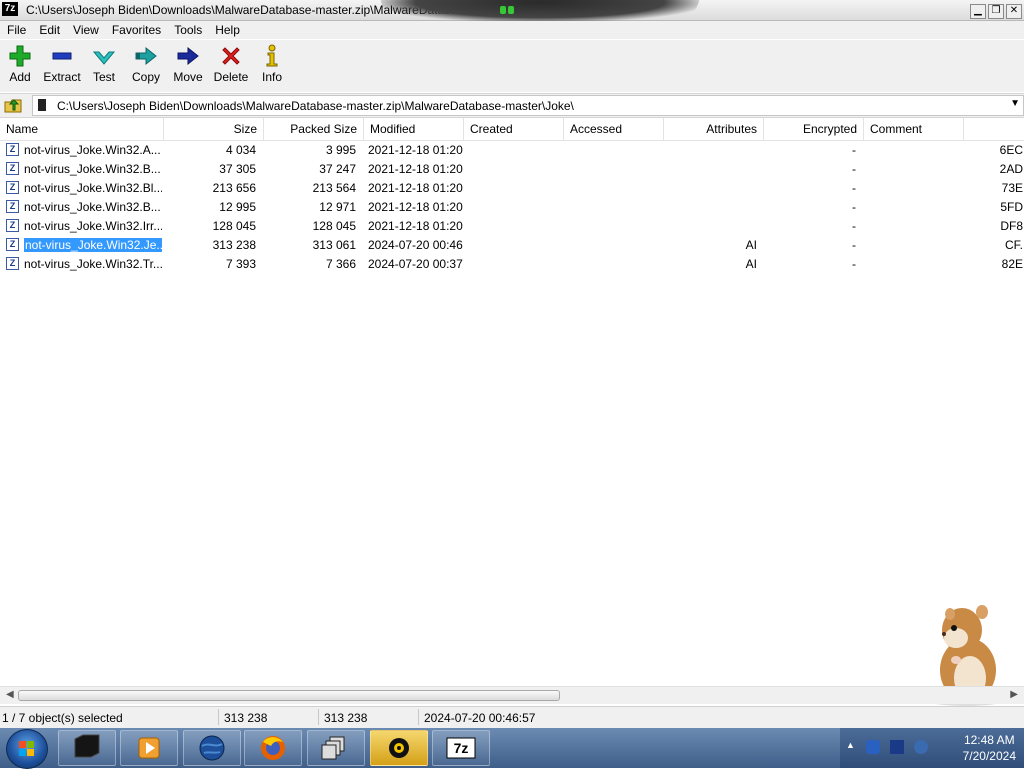 Image resolution: width=1024 pixels, height=769 pixels. What do you see at coordinates (514, 129) in the screenshot?
I see `col-created: Created` at bounding box center [514, 129].